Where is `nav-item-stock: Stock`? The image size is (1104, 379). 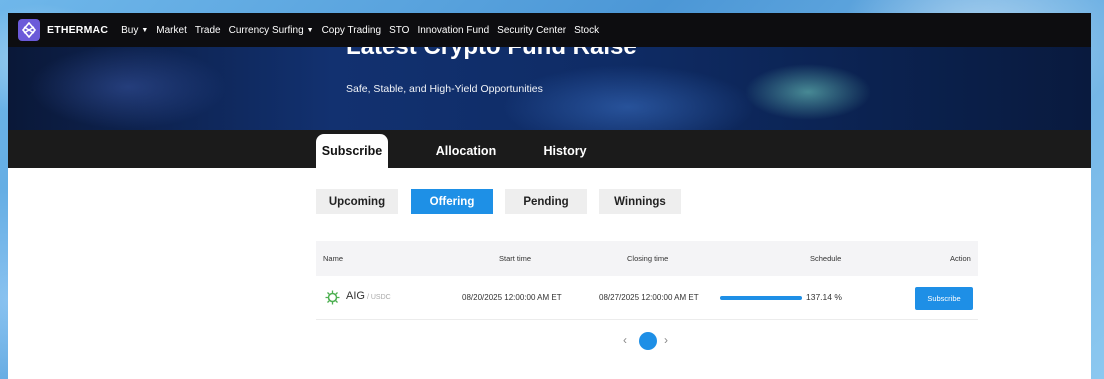 nav-item-stock: Stock is located at coordinates (586, 30).